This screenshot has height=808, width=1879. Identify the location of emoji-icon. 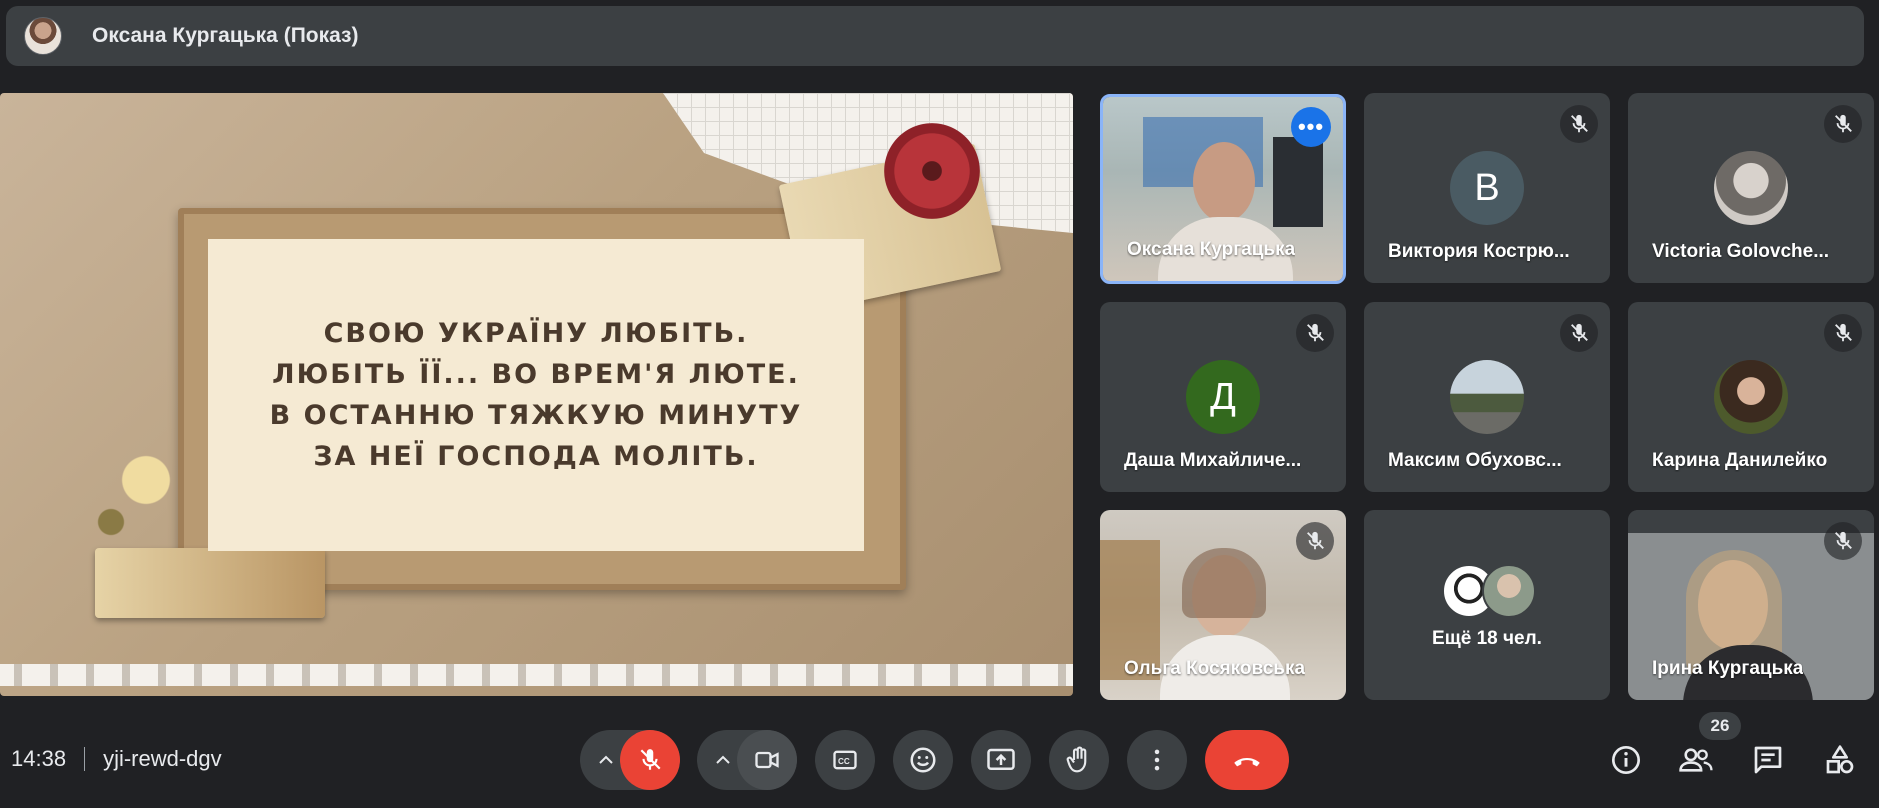
(923, 760).